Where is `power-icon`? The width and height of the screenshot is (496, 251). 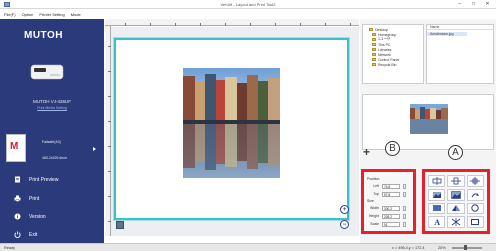 power-icon is located at coordinates (17, 234).